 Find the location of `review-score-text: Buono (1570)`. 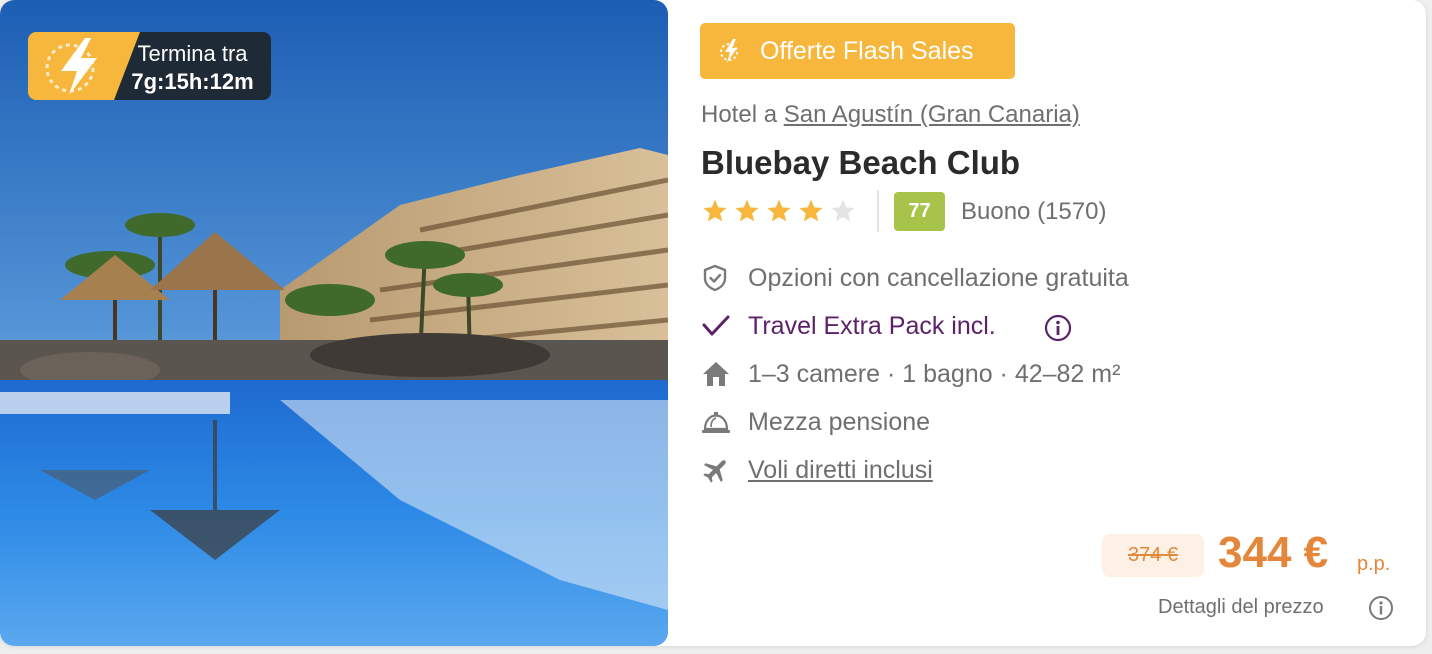

review-score-text: Buono (1570) is located at coordinates (1033, 212).